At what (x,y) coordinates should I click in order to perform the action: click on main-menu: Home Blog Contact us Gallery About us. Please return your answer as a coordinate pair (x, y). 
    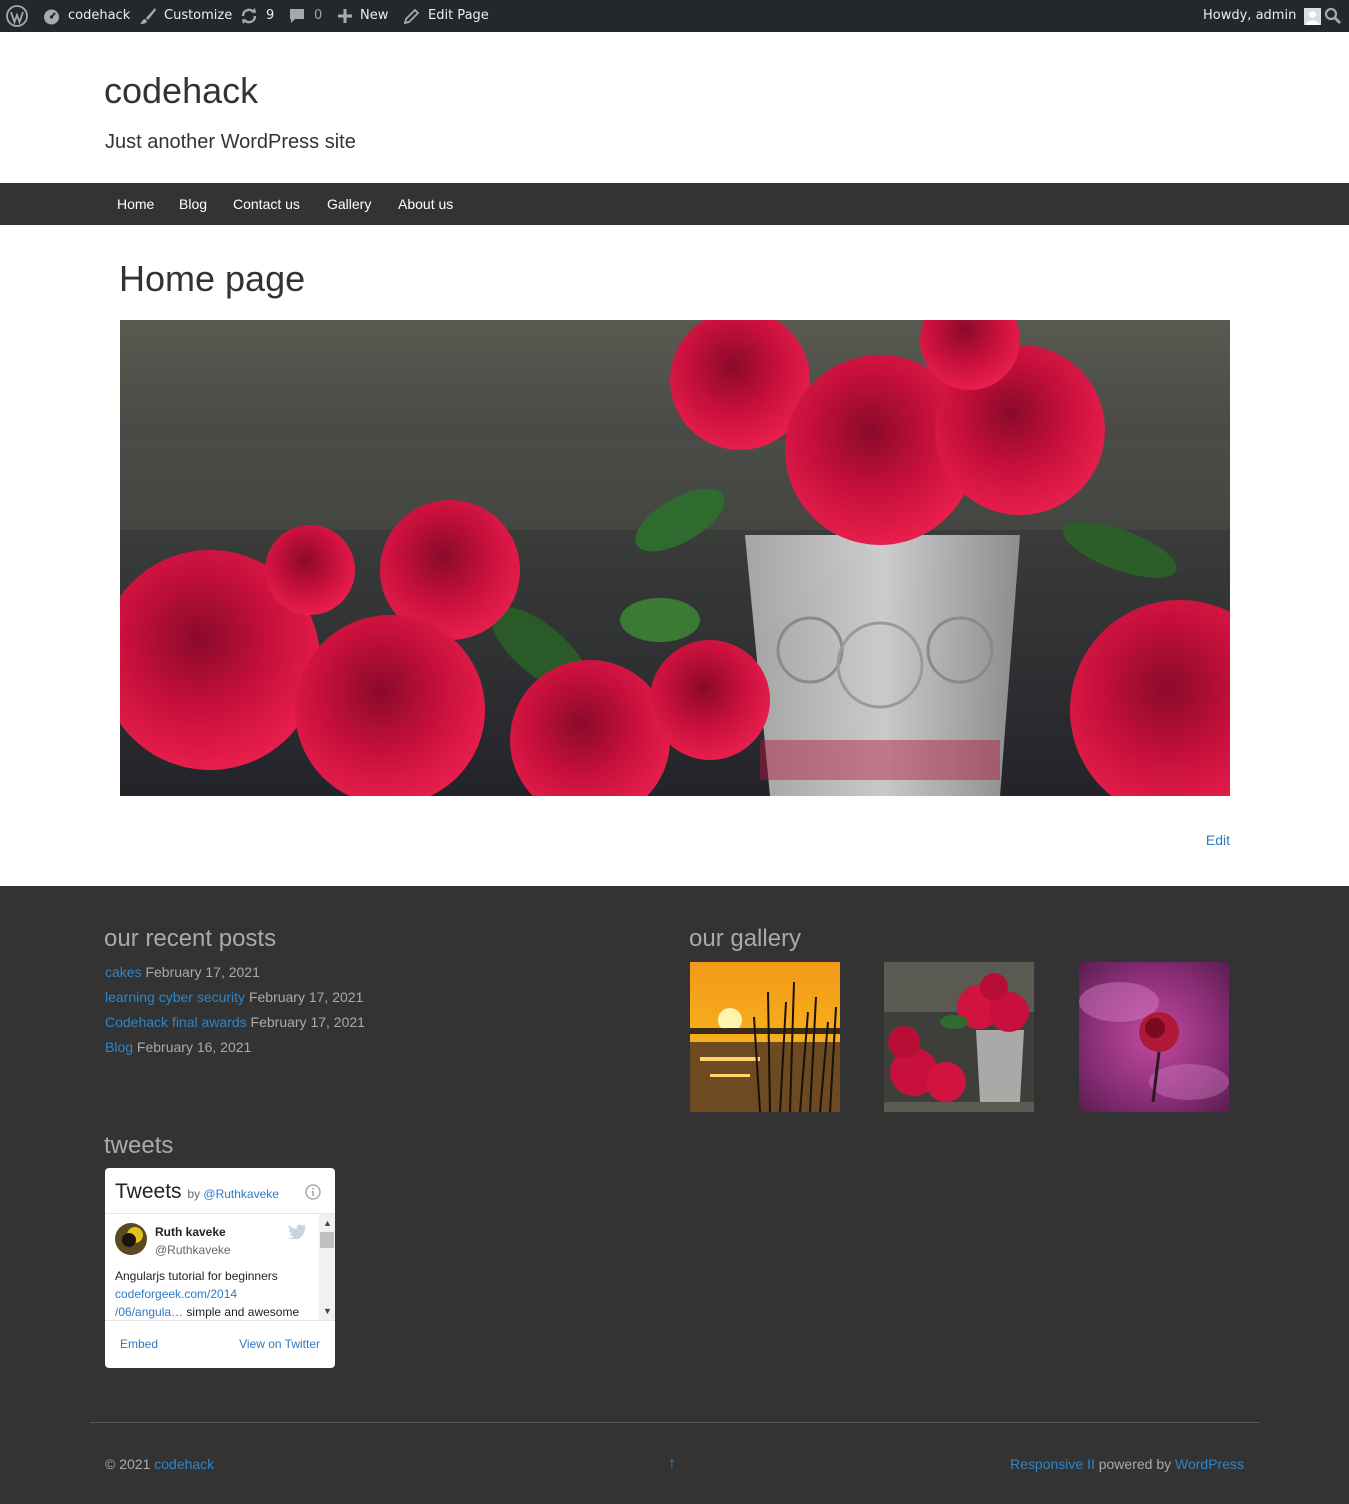
    Looking at the image, I should click on (674, 204).